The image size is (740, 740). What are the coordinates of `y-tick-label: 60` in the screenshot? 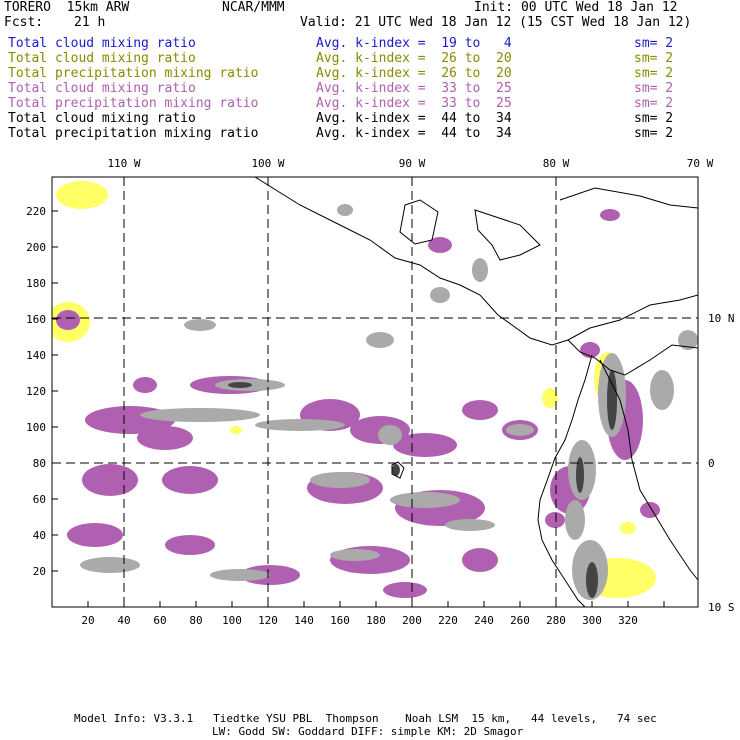 It's located at (39, 499).